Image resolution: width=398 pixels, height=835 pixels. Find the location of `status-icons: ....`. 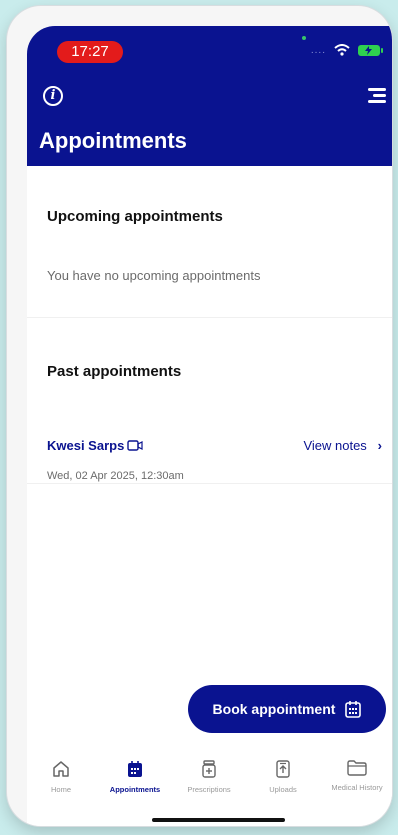

status-icons: .... is located at coordinates (346, 50).